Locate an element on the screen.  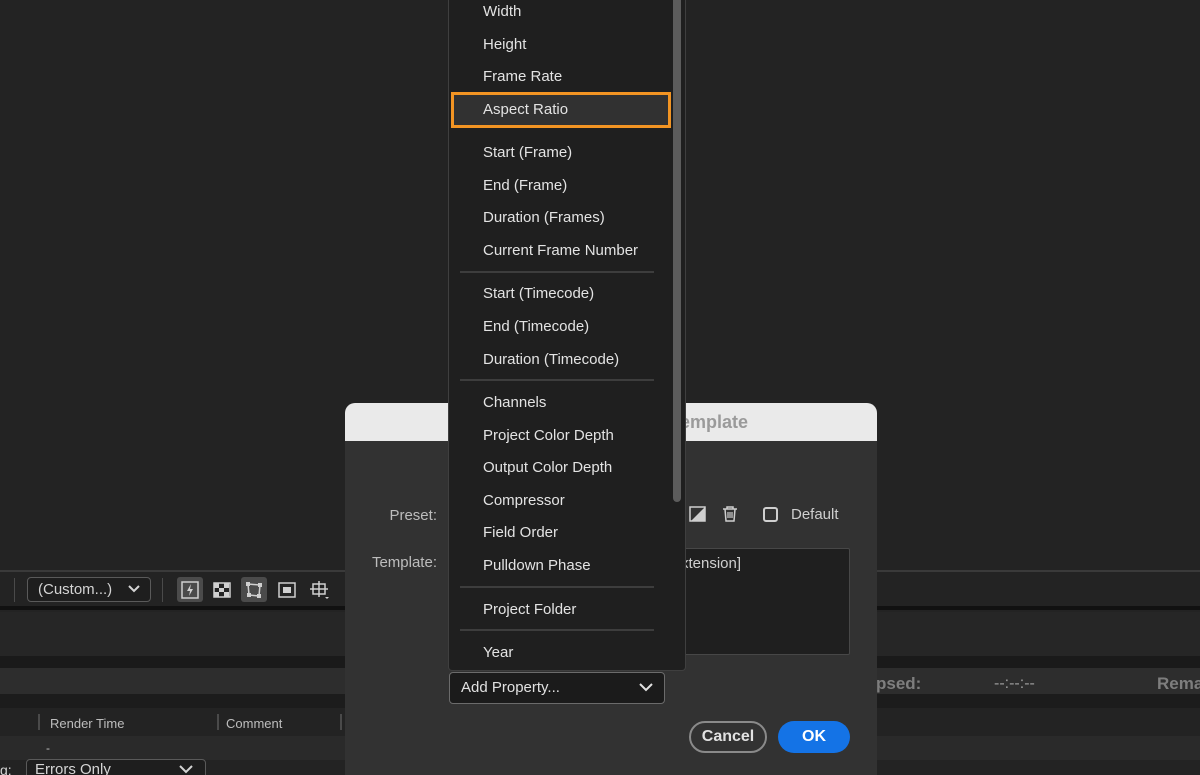
default-checkbox is located at coordinates (770, 514).